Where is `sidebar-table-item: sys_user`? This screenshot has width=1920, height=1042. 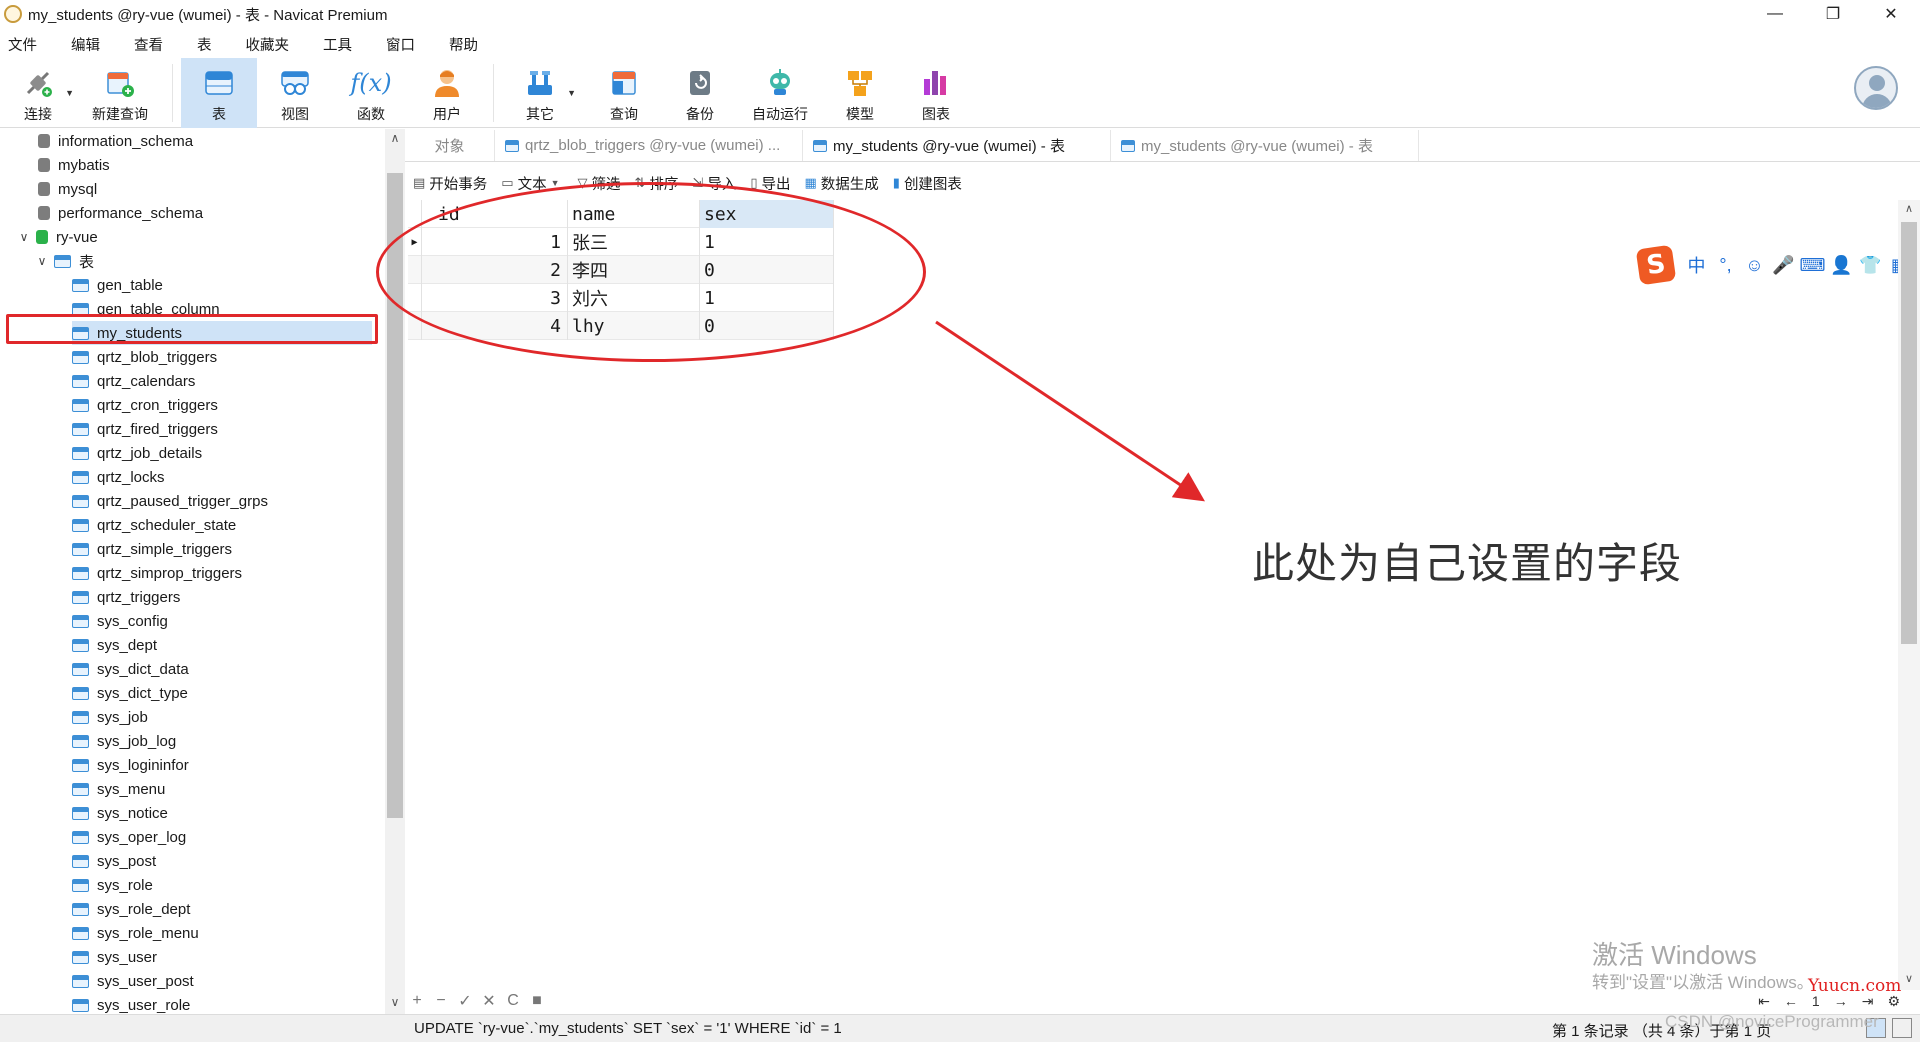 sidebar-table-item: sys_user is located at coordinates (114, 957).